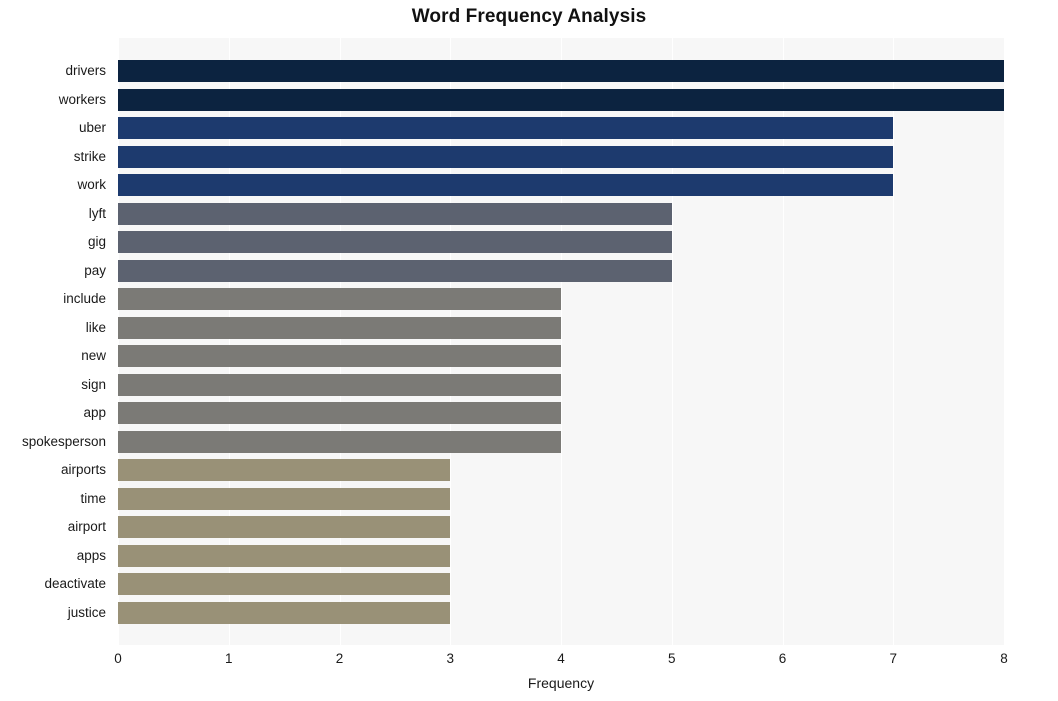 The image size is (1058, 701). I want to click on y-axis-tick-label: airports, so click(83, 470).